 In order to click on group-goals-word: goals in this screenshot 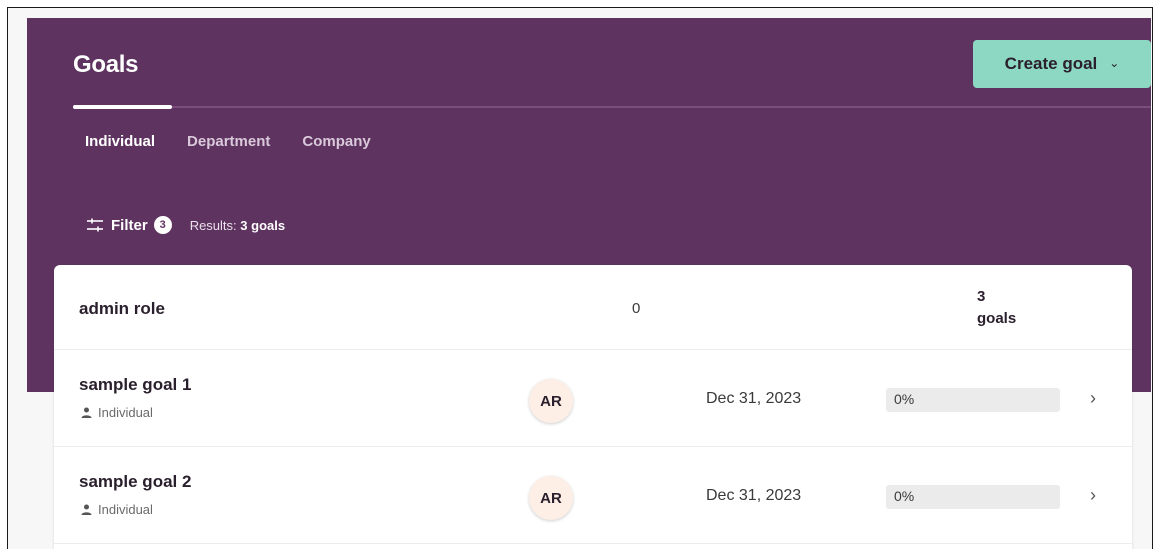, I will do `click(997, 318)`.